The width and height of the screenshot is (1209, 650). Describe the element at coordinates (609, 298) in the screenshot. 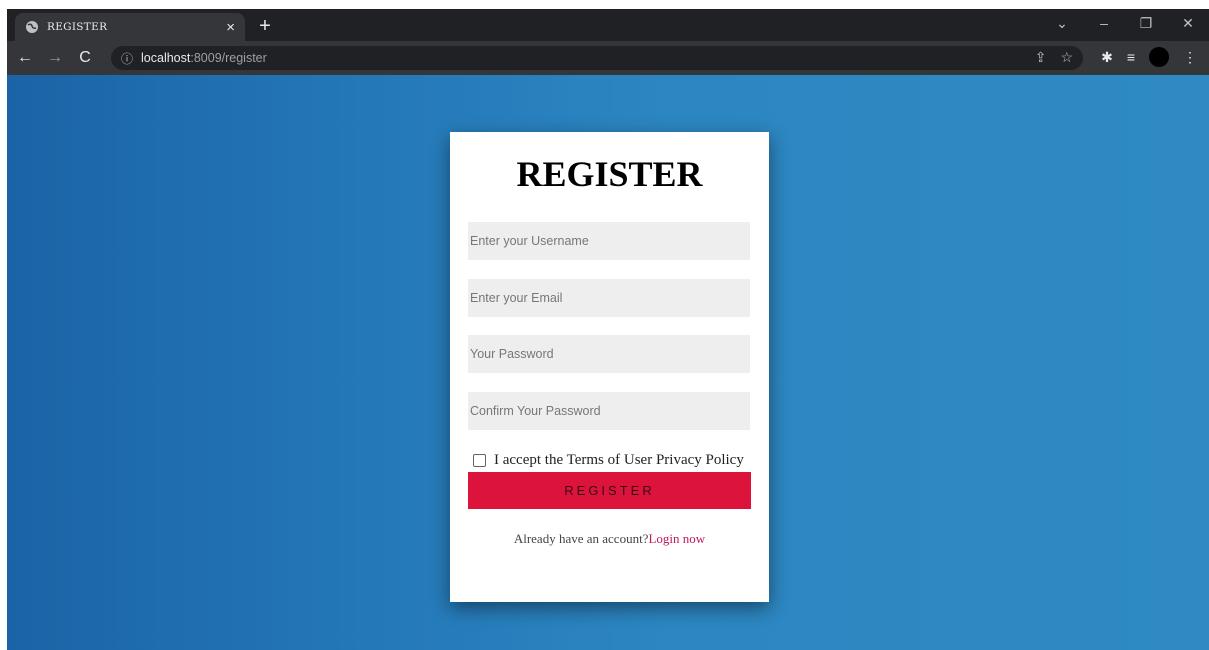

I see `email-input` at that location.